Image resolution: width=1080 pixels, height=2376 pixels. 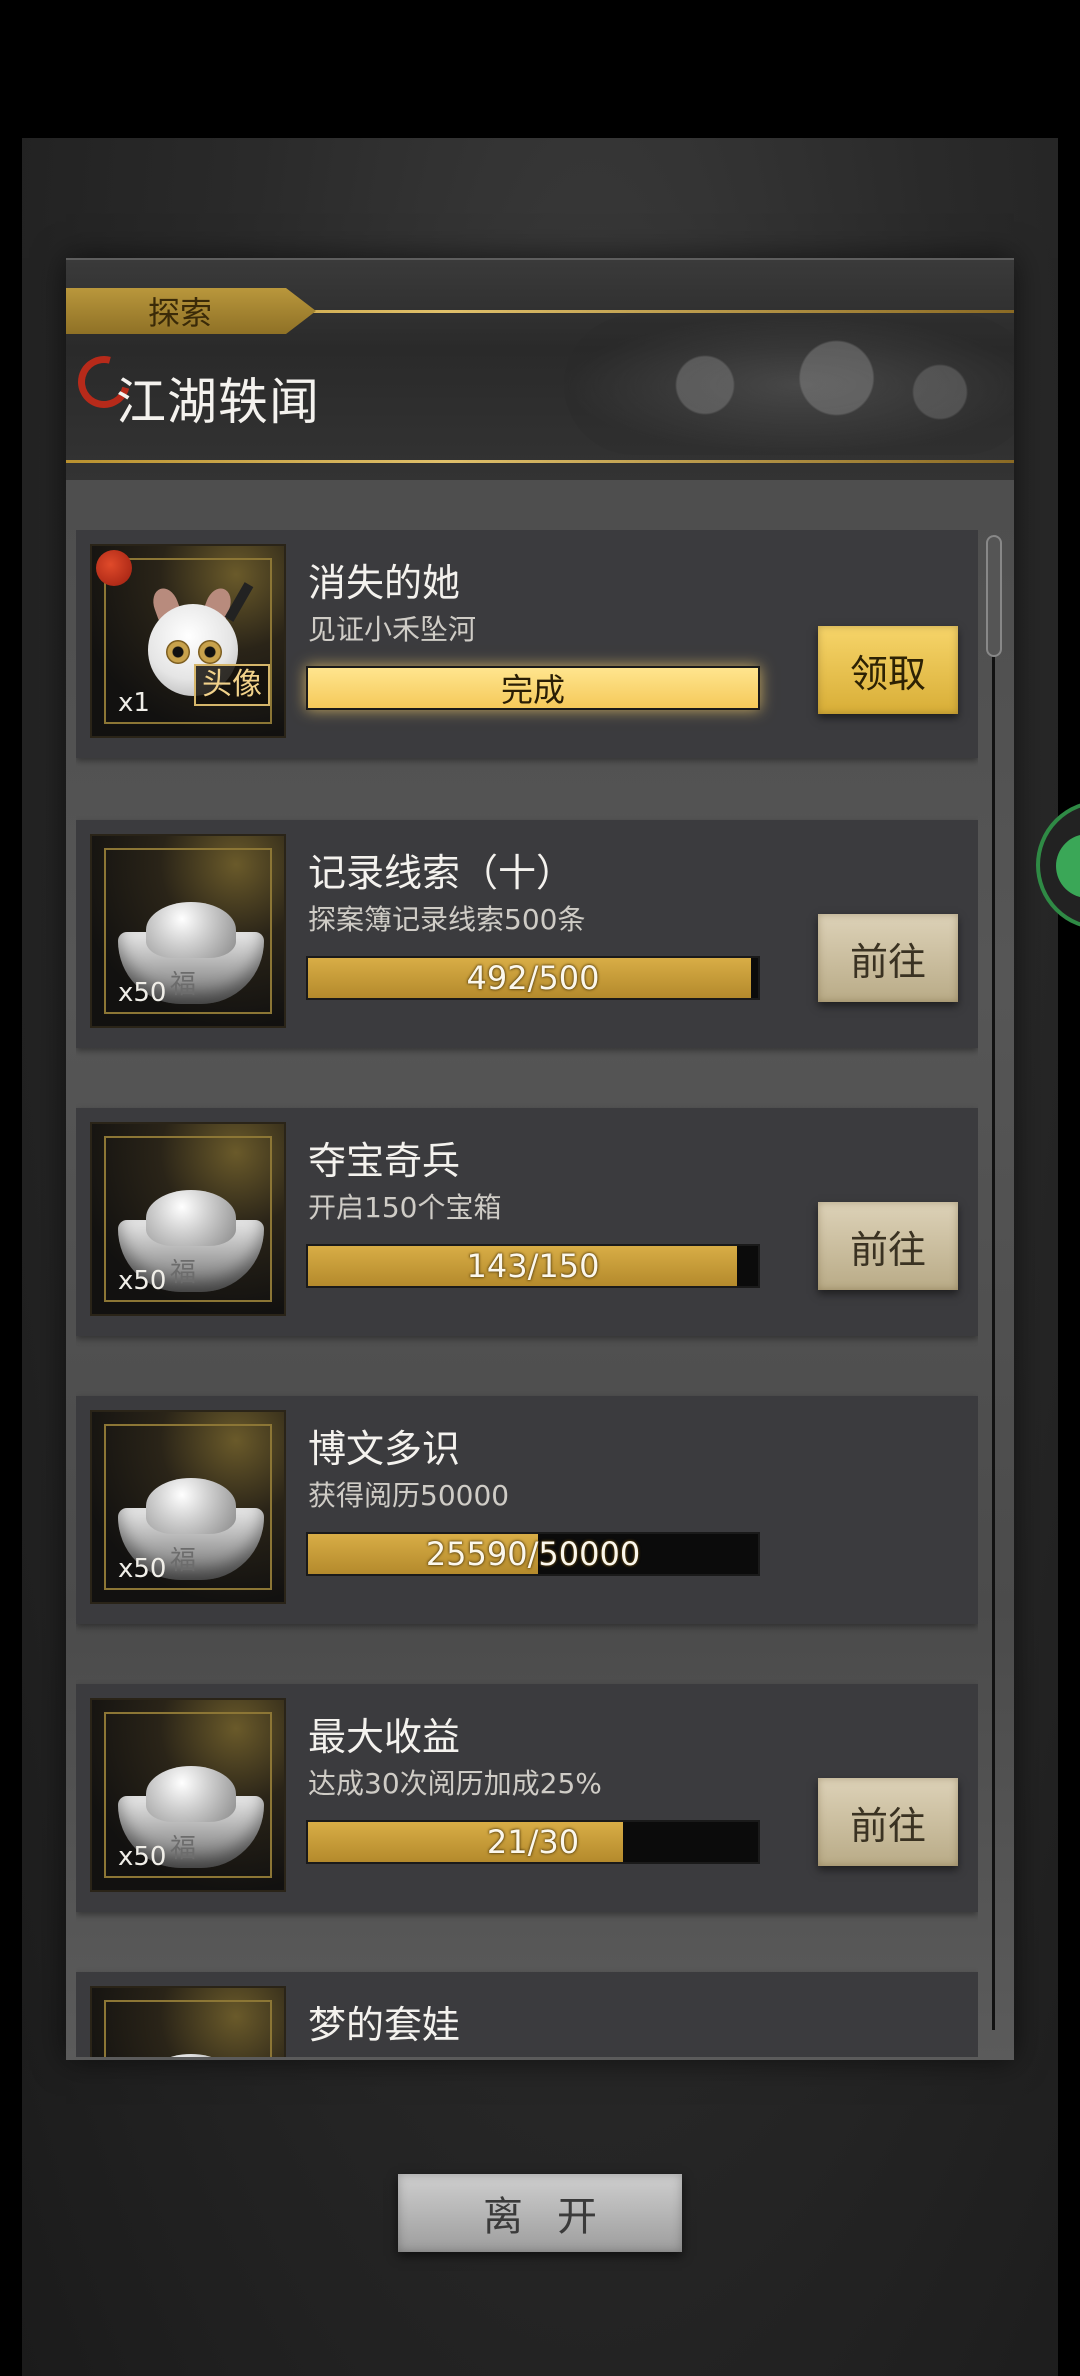 What do you see at coordinates (180, 313) in the screenshot?
I see `category-tag-label: 探索` at bounding box center [180, 313].